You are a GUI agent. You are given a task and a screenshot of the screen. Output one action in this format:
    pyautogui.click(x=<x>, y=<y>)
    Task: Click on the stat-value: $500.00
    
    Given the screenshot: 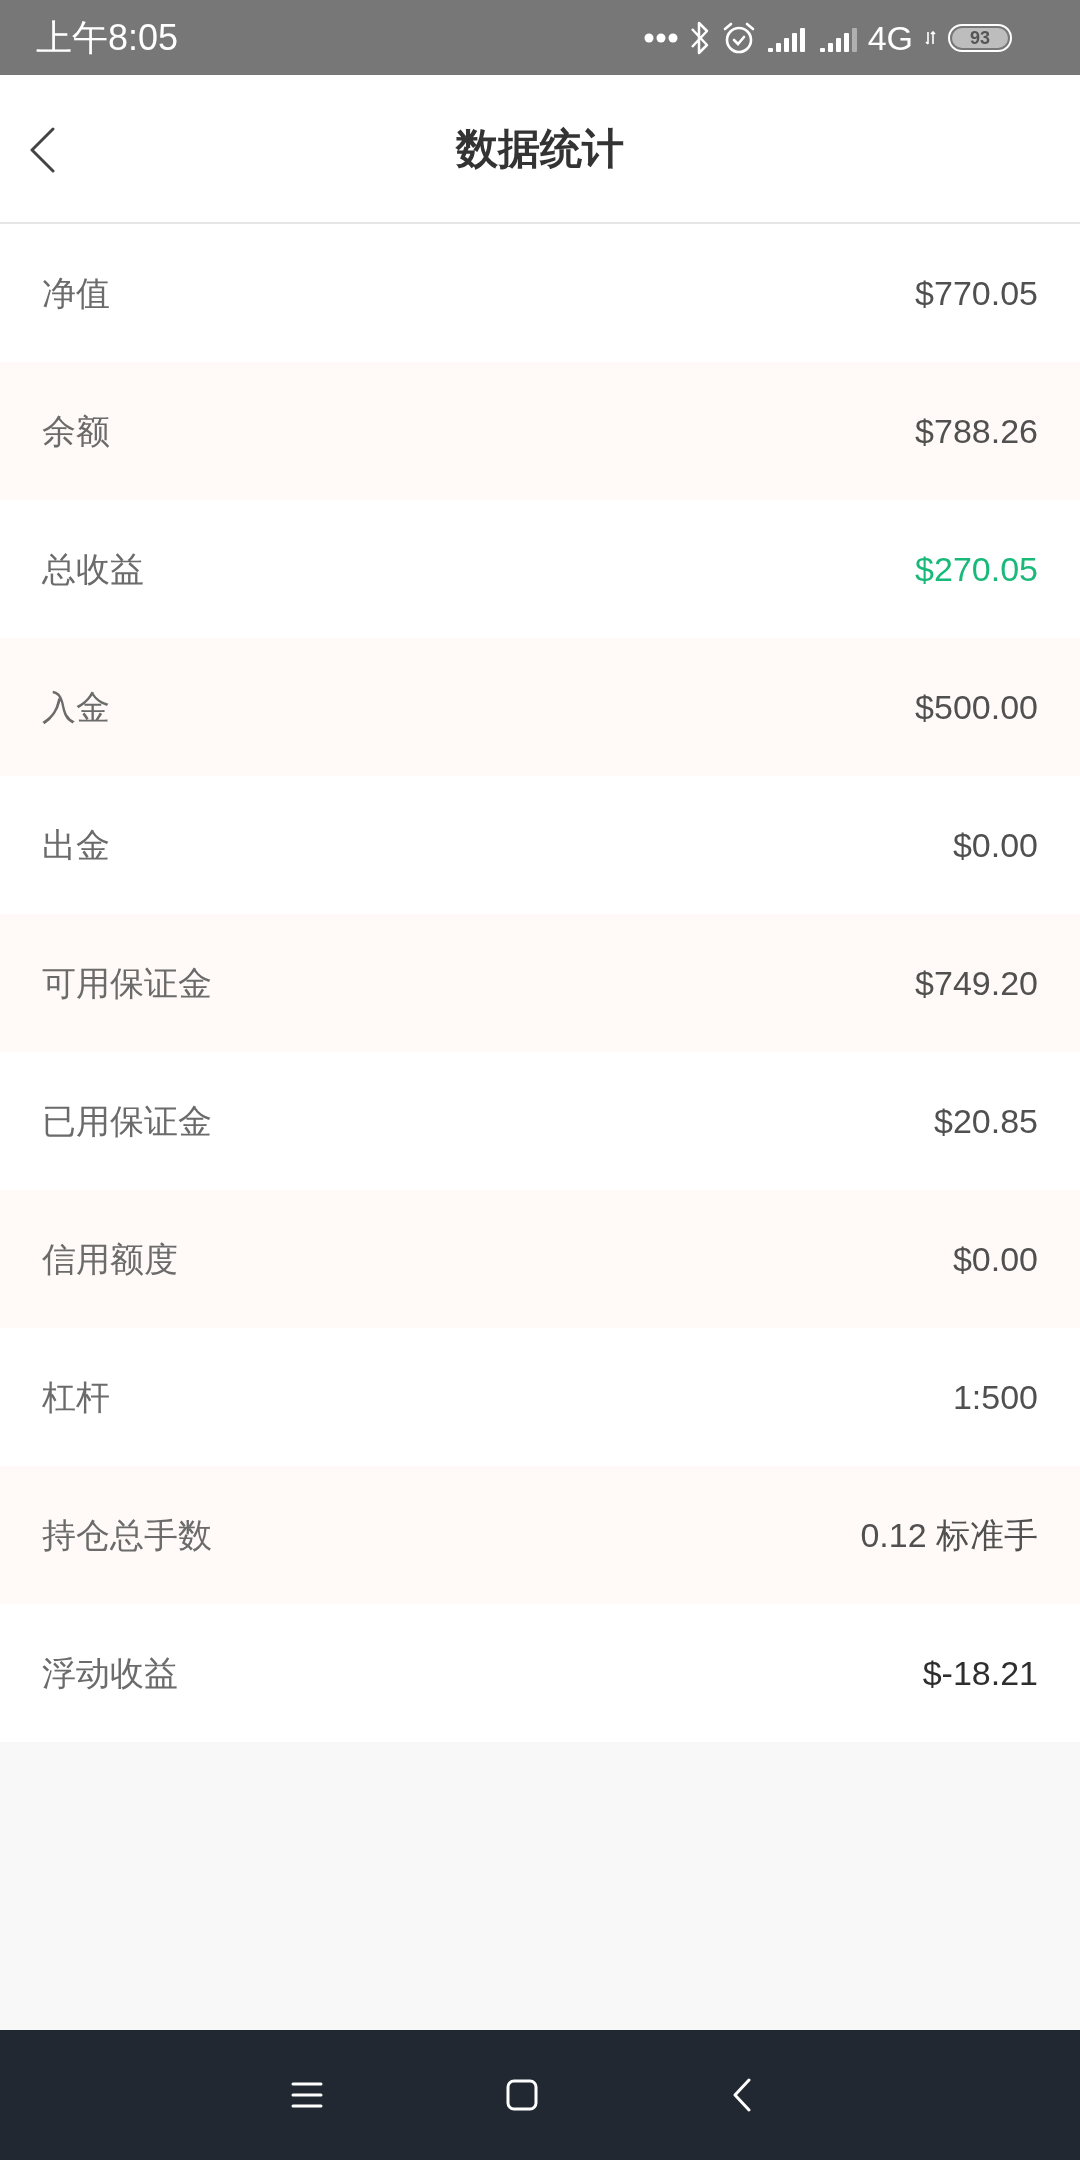 What is the action you would take?
    pyautogui.click(x=976, y=707)
    